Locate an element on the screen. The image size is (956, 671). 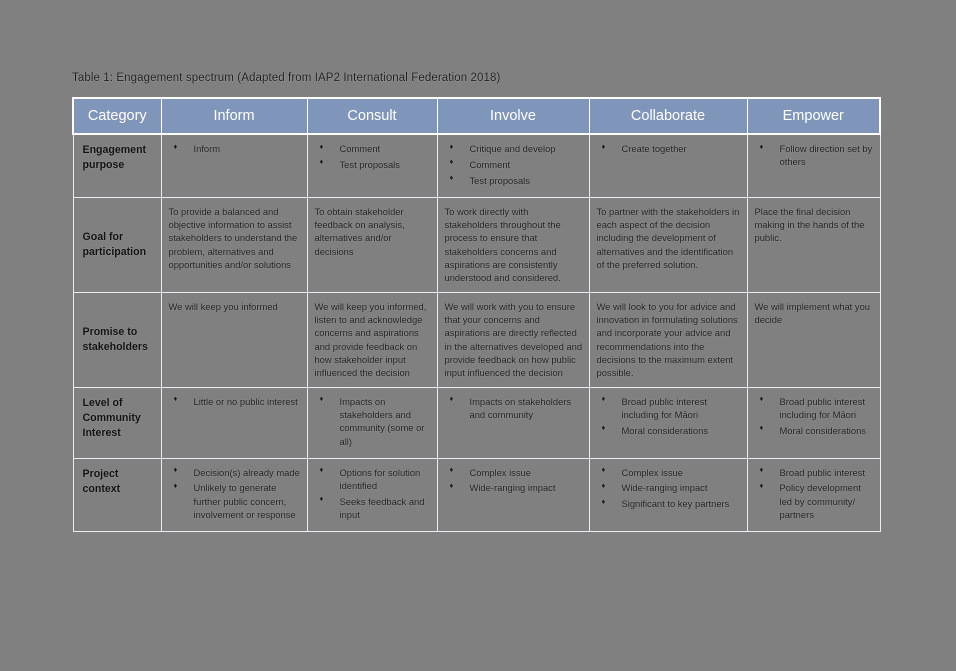
bullet-item: Critique and develop is located at coordinates (514, 148).